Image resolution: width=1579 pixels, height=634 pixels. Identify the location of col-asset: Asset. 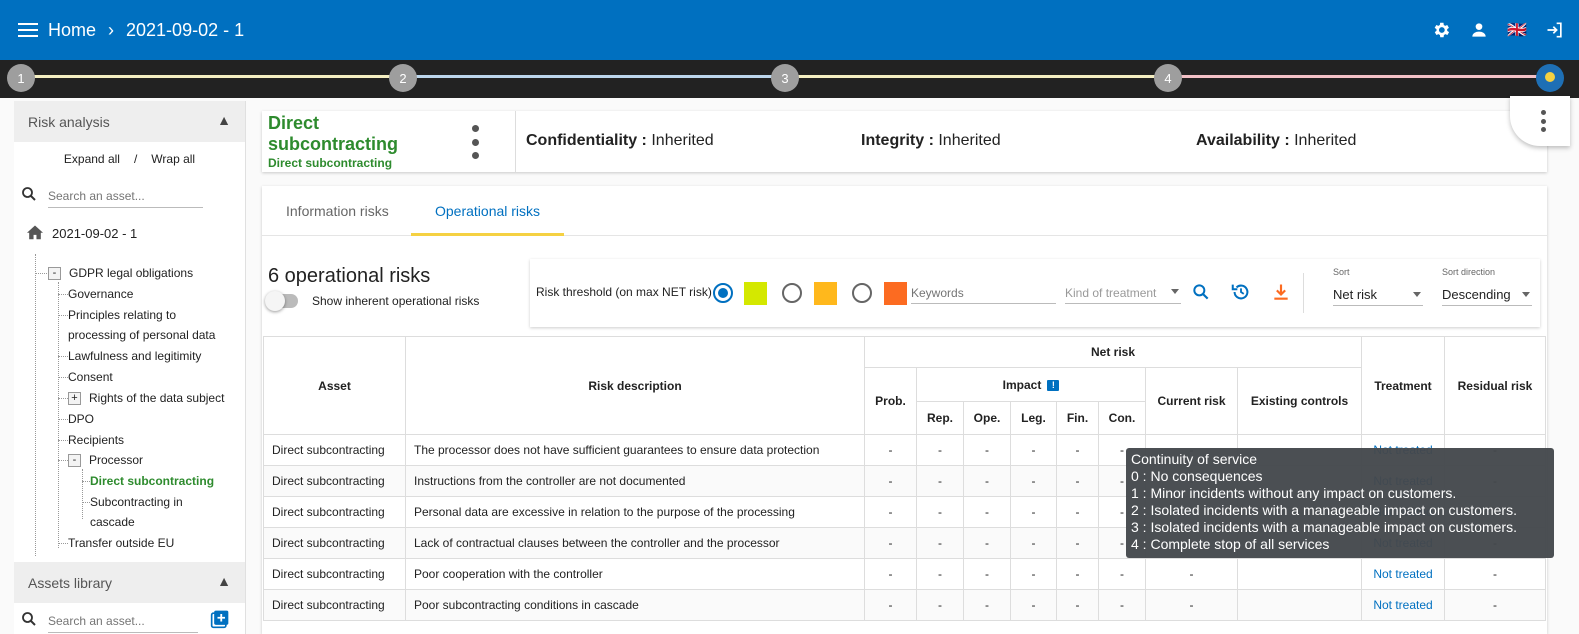
(334, 385).